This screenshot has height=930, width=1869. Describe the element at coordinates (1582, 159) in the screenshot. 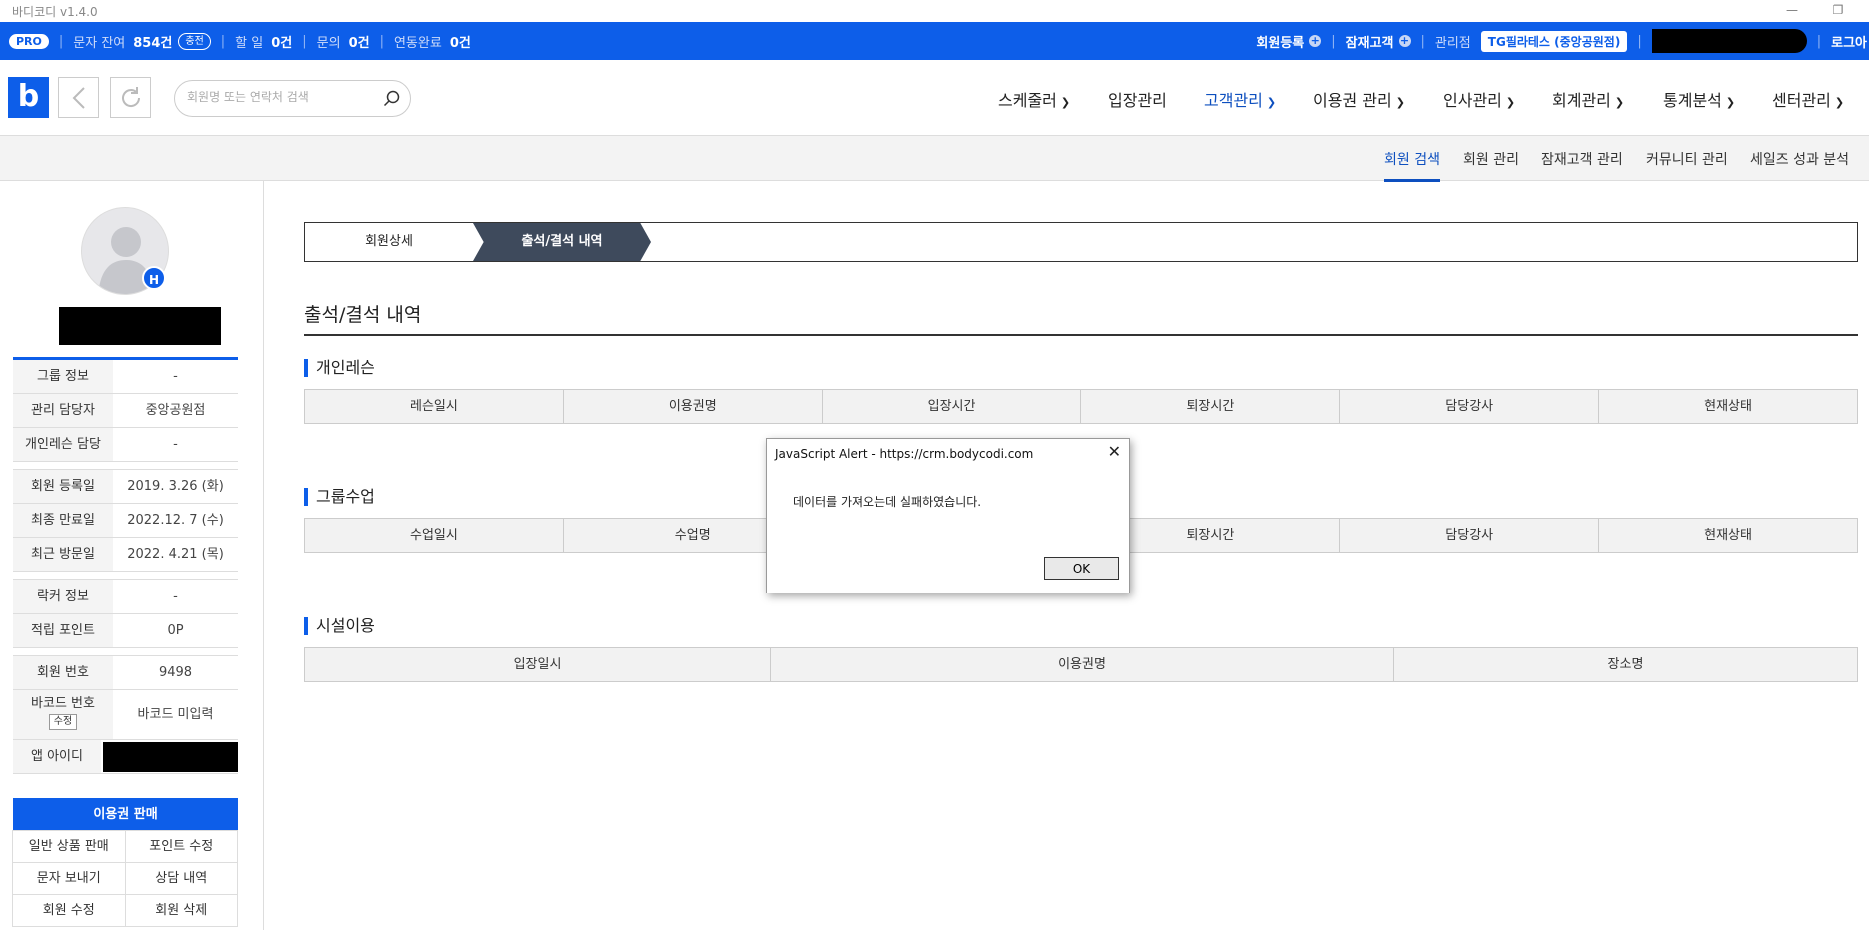

I see `tab-potential-manage: 잠재고객 관리` at that location.